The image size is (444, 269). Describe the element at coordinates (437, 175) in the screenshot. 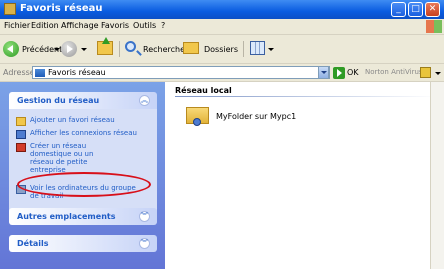

I see `vertical-scrollbar` at that location.